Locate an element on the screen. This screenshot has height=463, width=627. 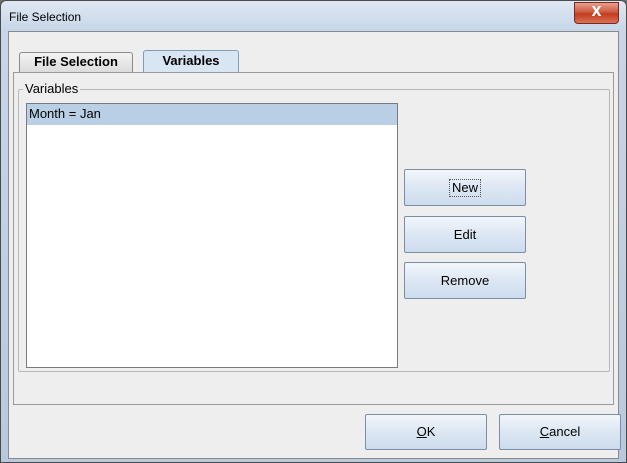
close-icon: X is located at coordinates (596, 12).